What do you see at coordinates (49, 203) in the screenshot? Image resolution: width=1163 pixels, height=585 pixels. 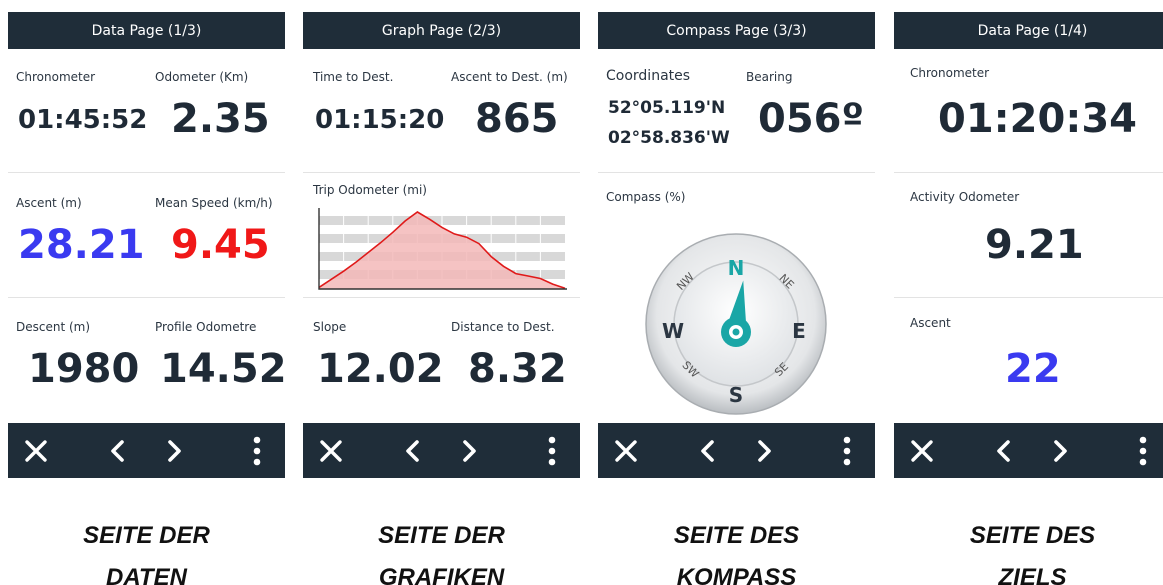 I see `field-label: Ascent (m)` at bounding box center [49, 203].